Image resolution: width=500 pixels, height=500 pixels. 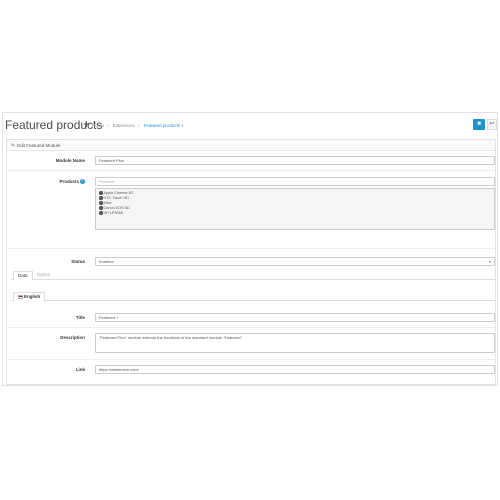 I want to click on status-row: Status Enabled ▾, so click(x=251, y=269).